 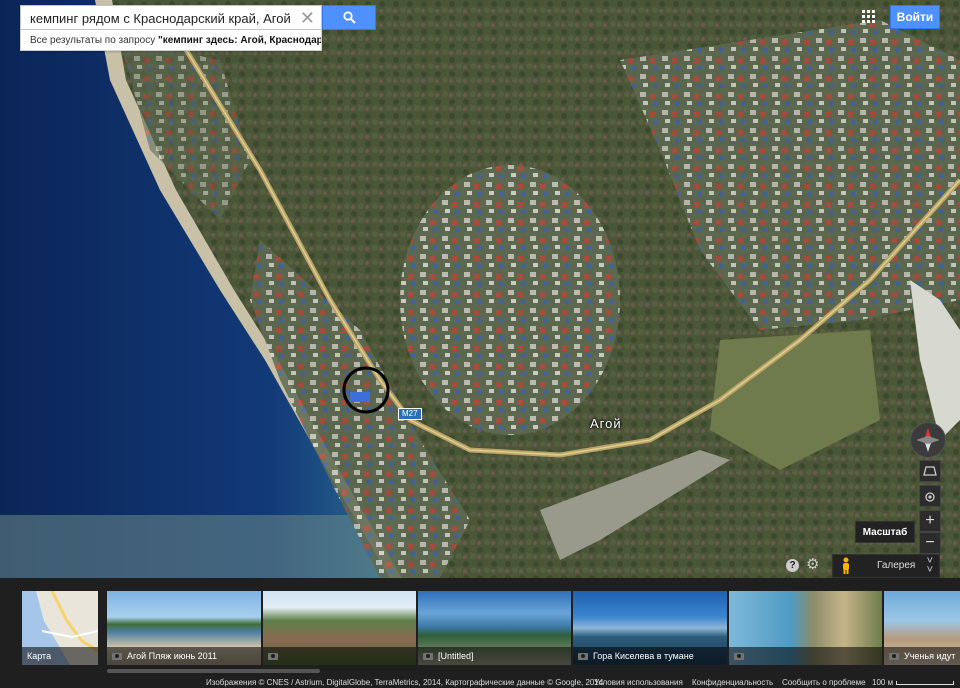 What do you see at coordinates (494, 628) in the screenshot?
I see `photo-thumbnail: [Untitled]` at bounding box center [494, 628].